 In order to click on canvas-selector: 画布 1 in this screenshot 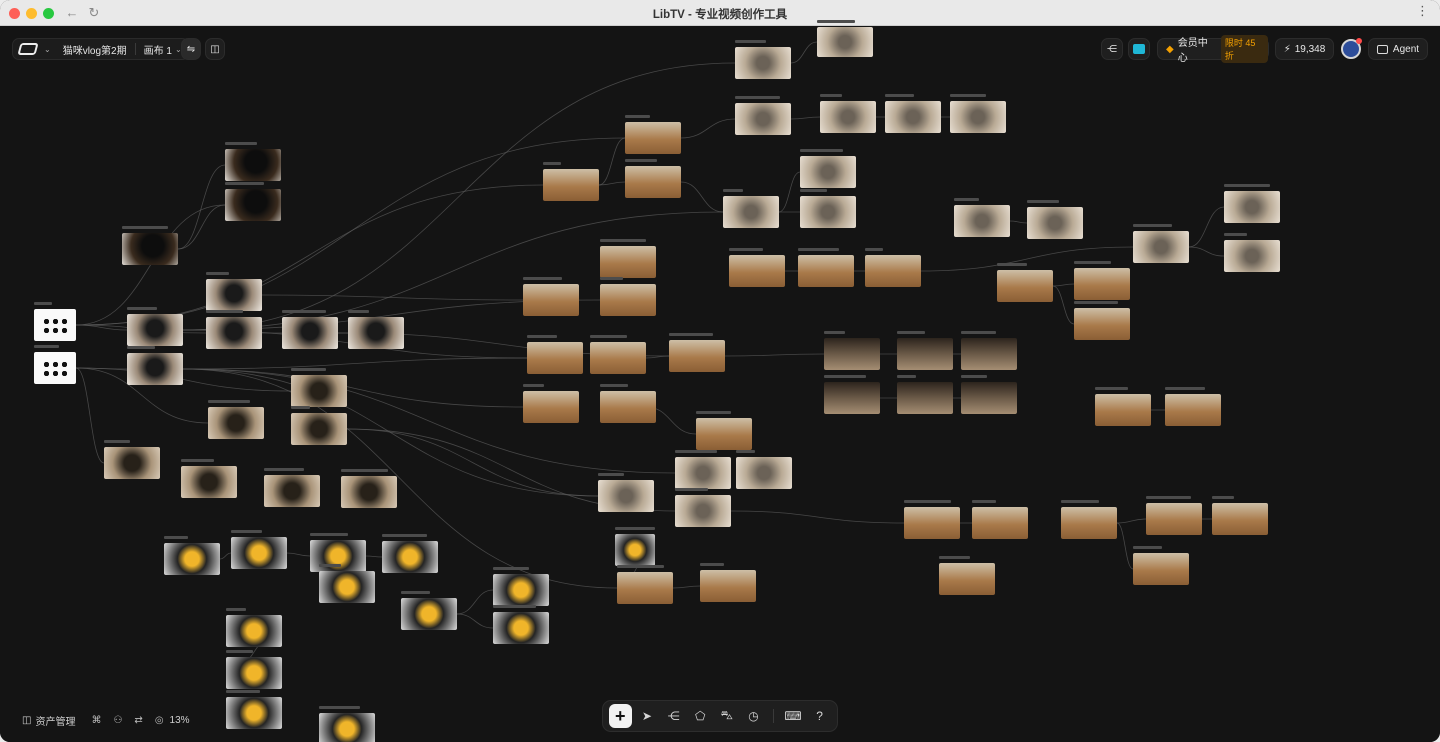, I will do `click(158, 49)`.